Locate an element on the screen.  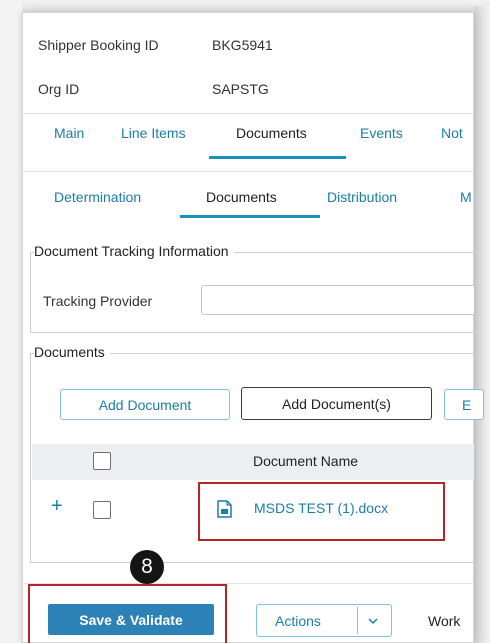
header-divider is located at coordinates (248, 113).